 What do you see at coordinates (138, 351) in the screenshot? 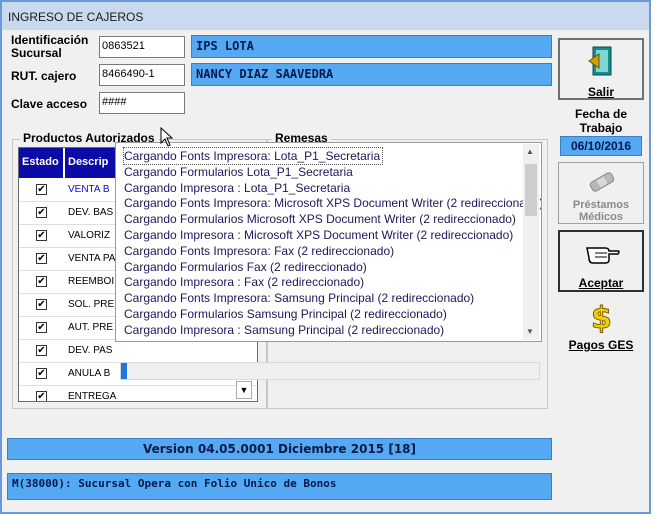
I see `table-row: ✔ DEV. PAS` at bounding box center [138, 351].